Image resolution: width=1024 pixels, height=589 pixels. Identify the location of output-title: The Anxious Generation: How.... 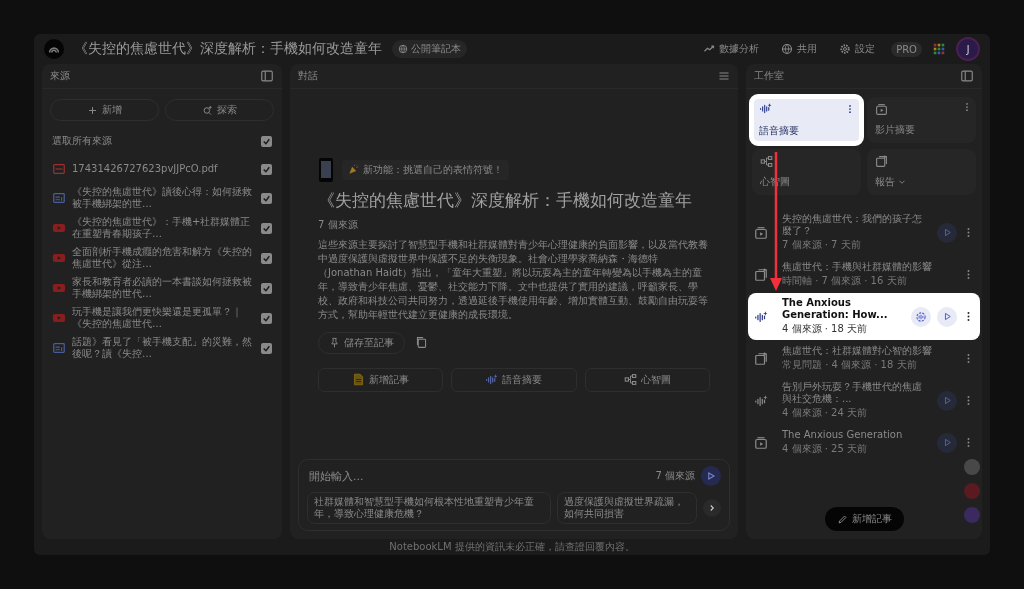
(835, 309).